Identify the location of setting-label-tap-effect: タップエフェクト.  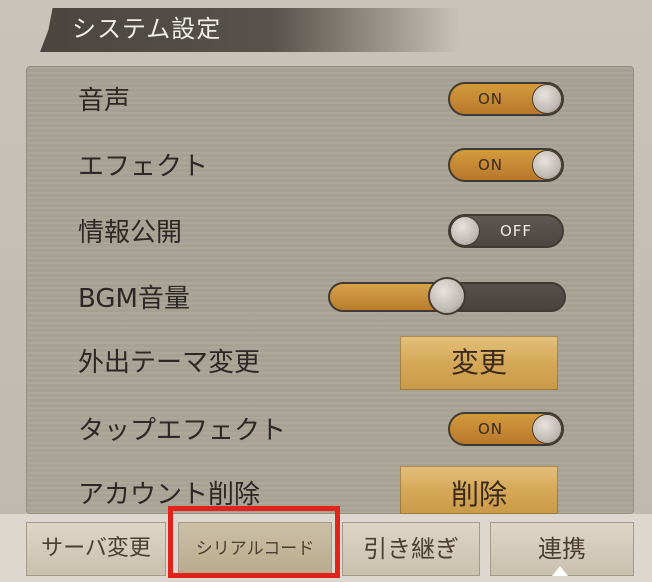
(182, 431).